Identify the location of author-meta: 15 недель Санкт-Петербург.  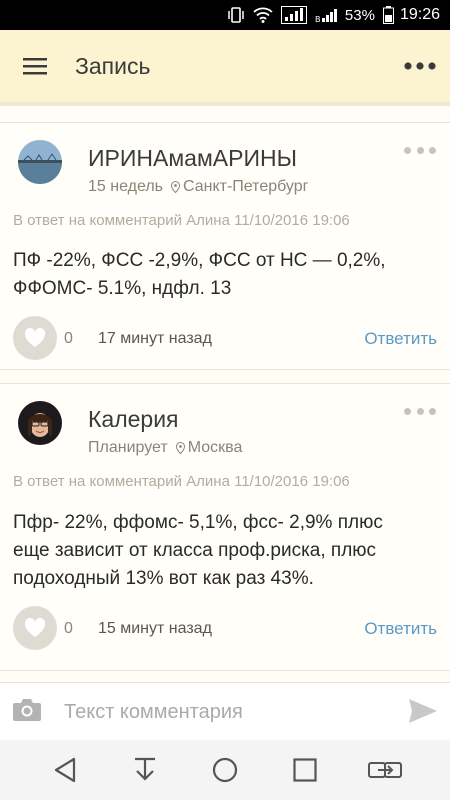
(198, 187).